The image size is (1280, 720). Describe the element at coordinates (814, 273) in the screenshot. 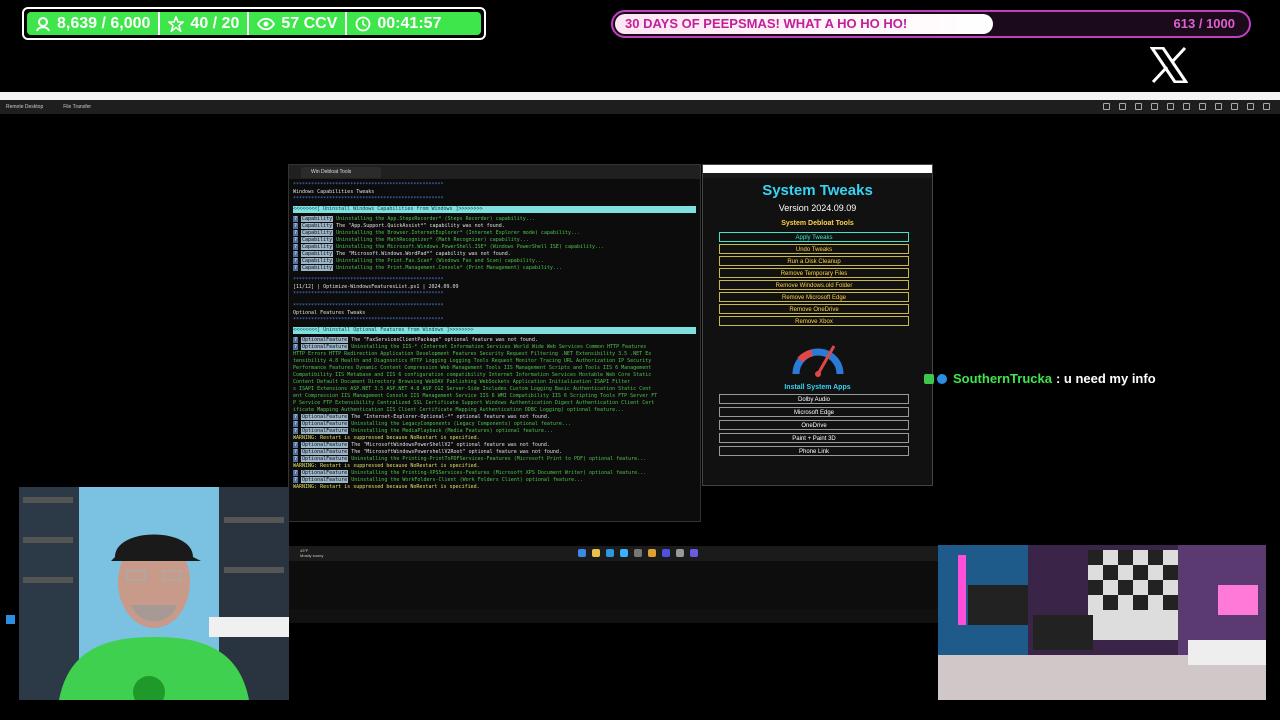

I see `tweak-button: Remove Temporary Files` at that location.